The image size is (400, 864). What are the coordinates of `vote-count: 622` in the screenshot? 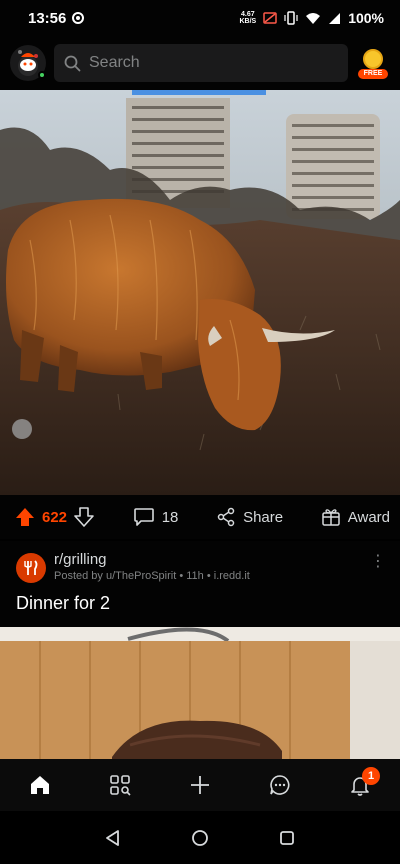 It's located at (55, 517).